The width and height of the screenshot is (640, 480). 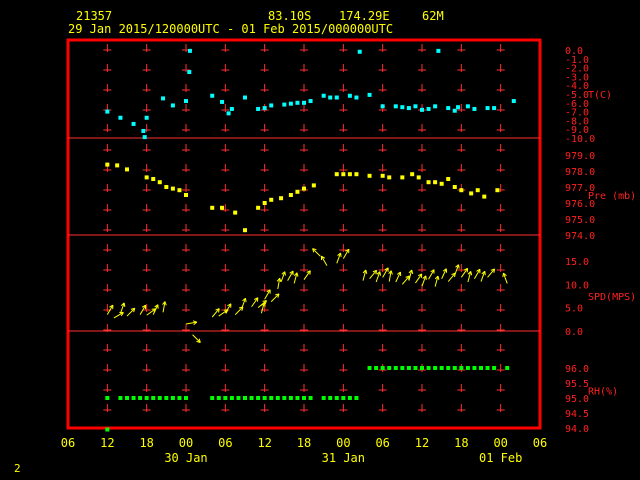 What do you see at coordinates (186, 443) in the screenshot?
I see `x-tick-label: 00` at bounding box center [186, 443].